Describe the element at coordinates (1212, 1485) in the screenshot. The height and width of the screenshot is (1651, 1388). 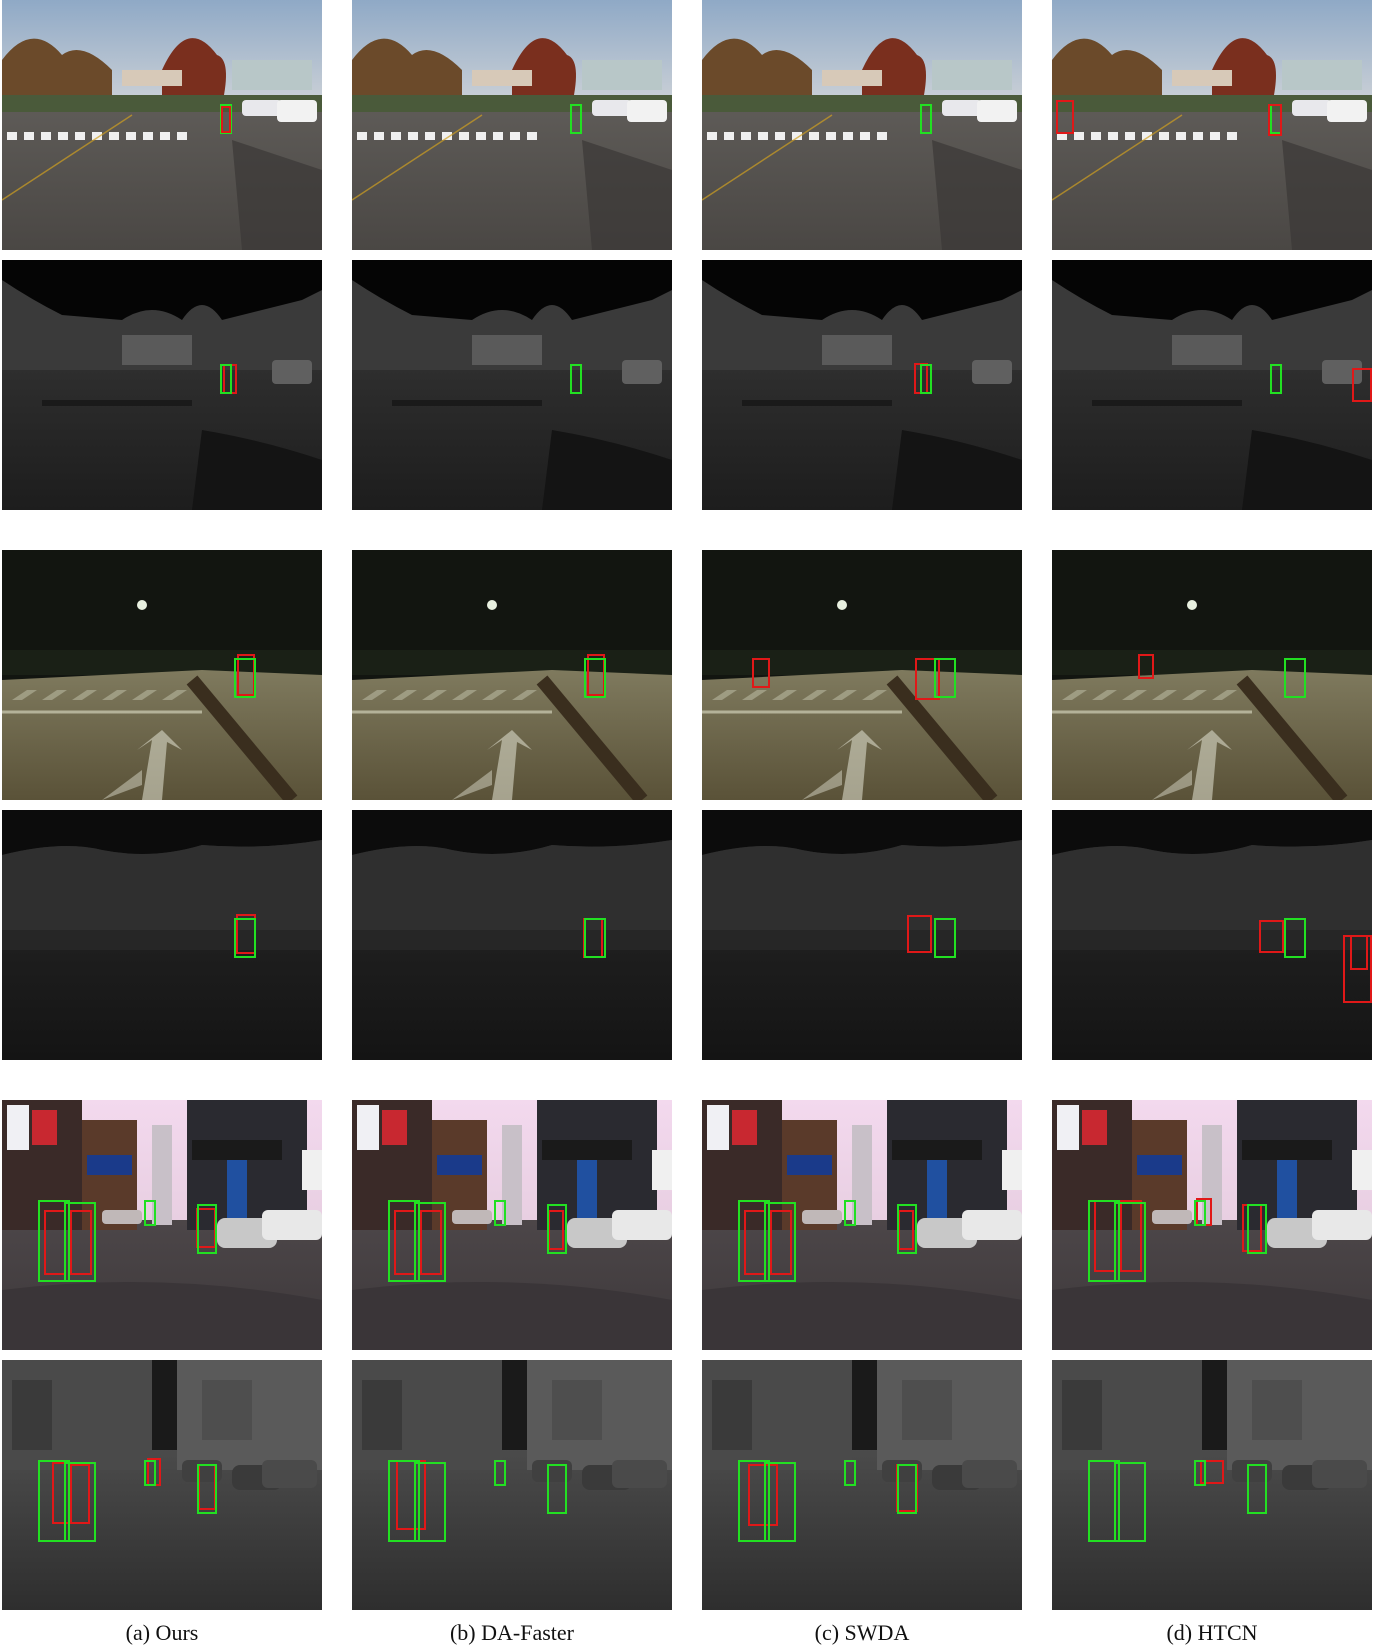
I see `tile-city-thermal-htcn` at that location.